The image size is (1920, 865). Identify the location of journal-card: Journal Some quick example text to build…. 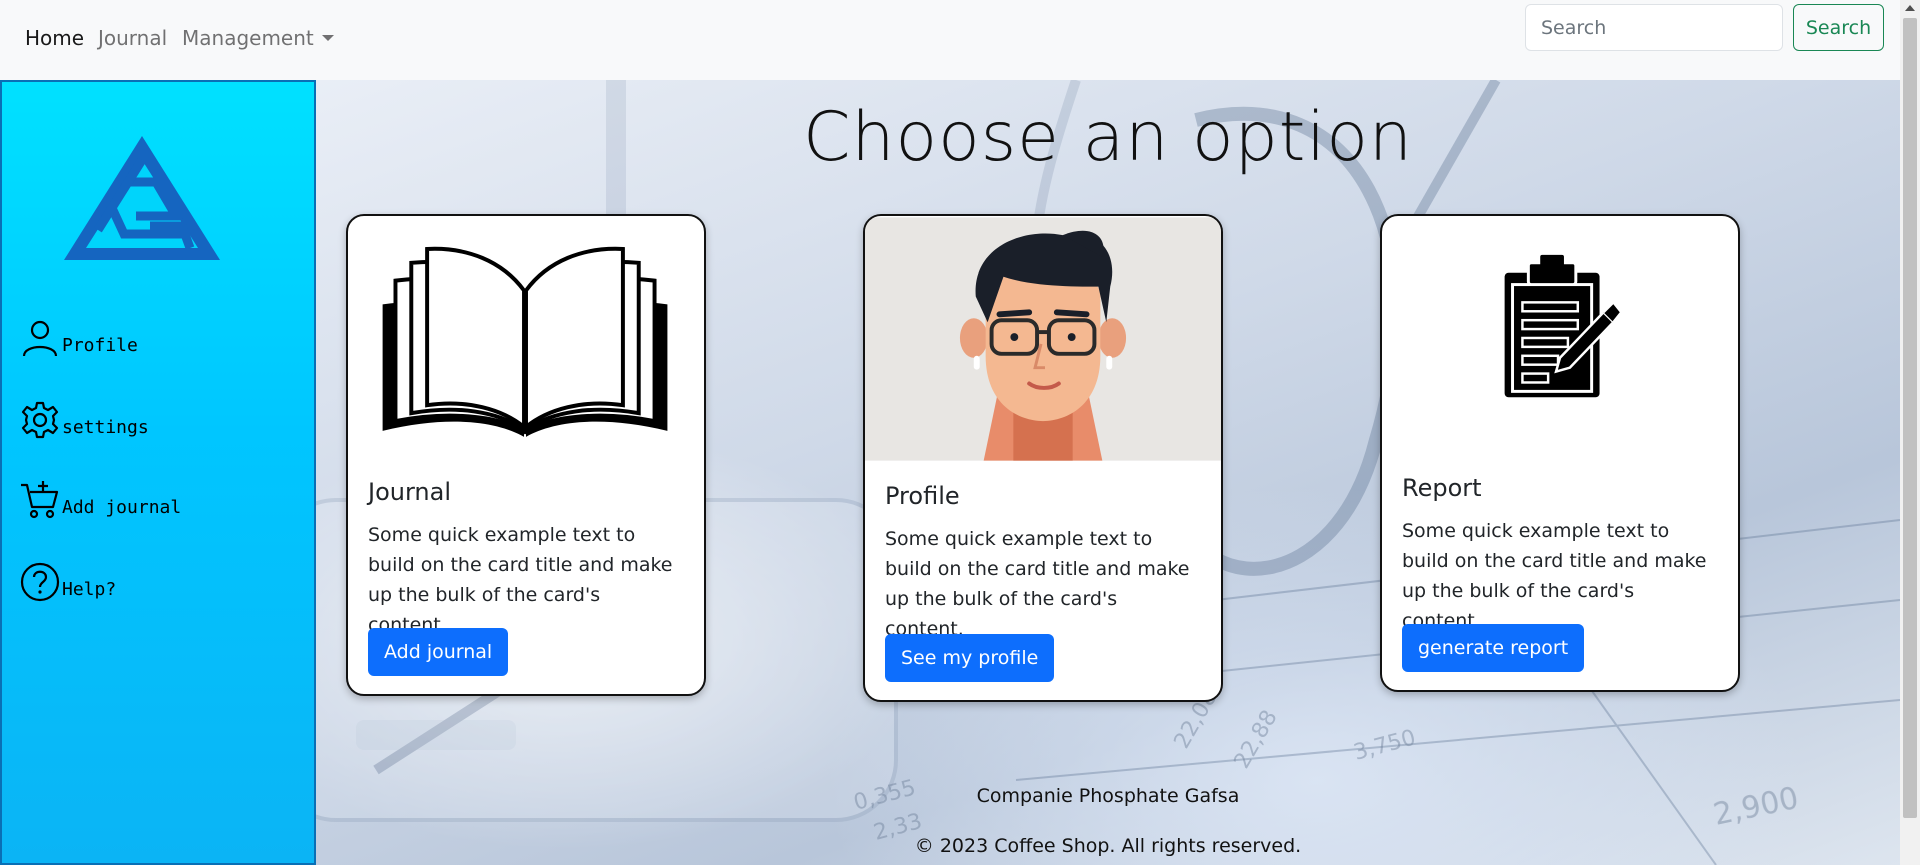
(526, 455).